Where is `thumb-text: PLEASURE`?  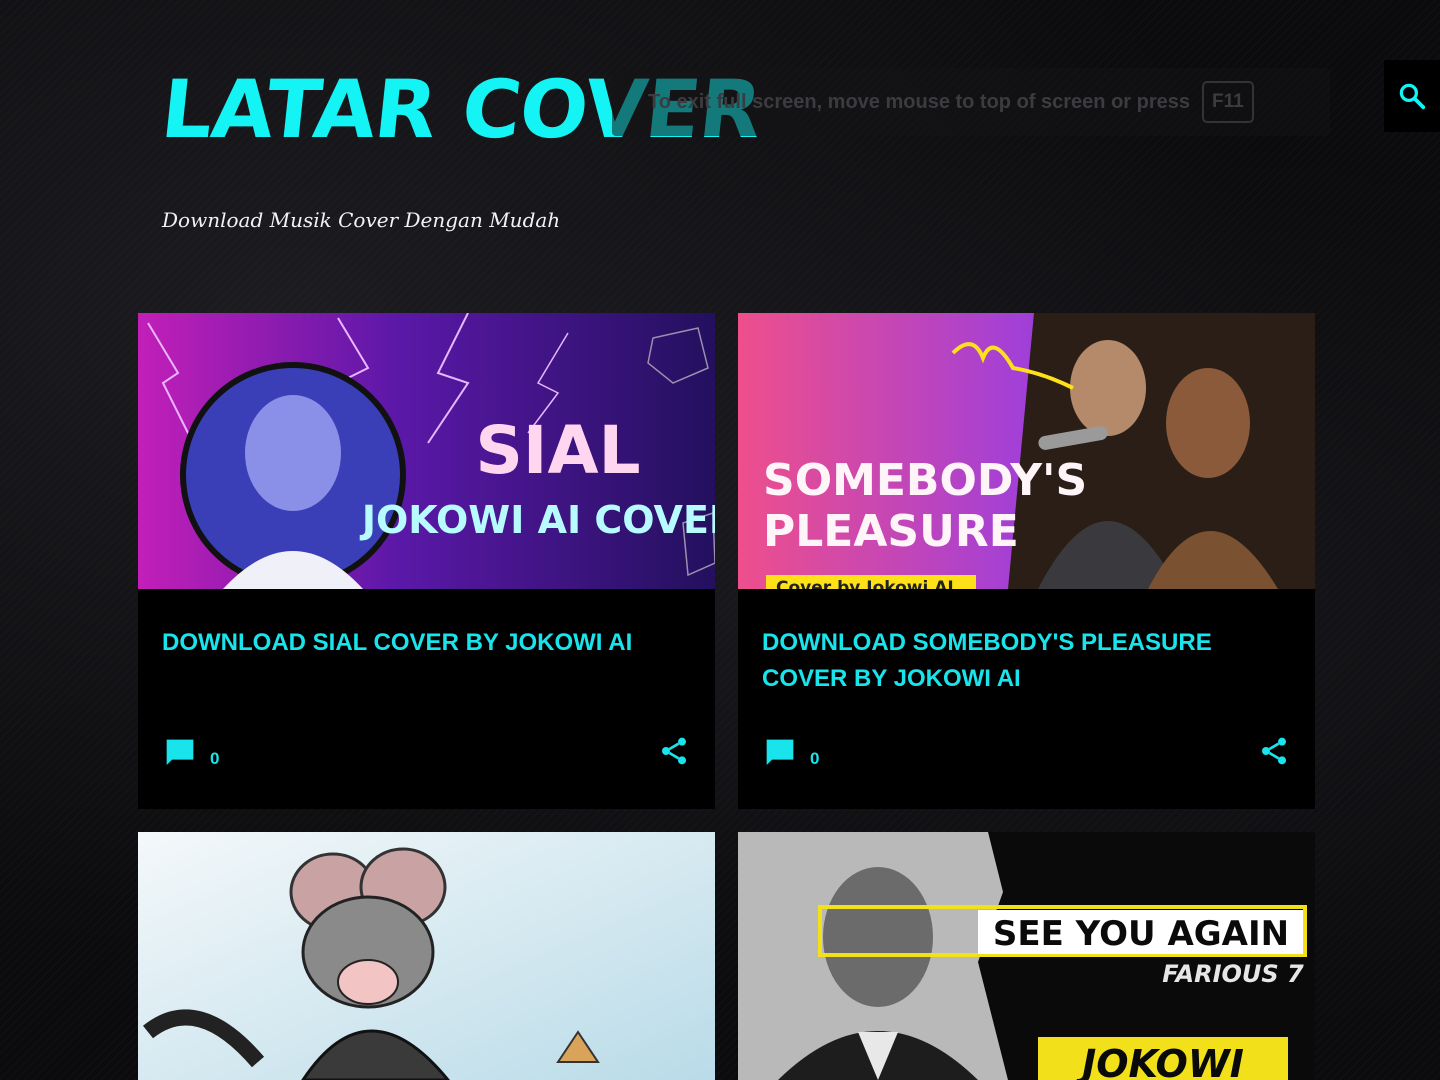 thumb-text: PLEASURE is located at coordinates (891, 531).